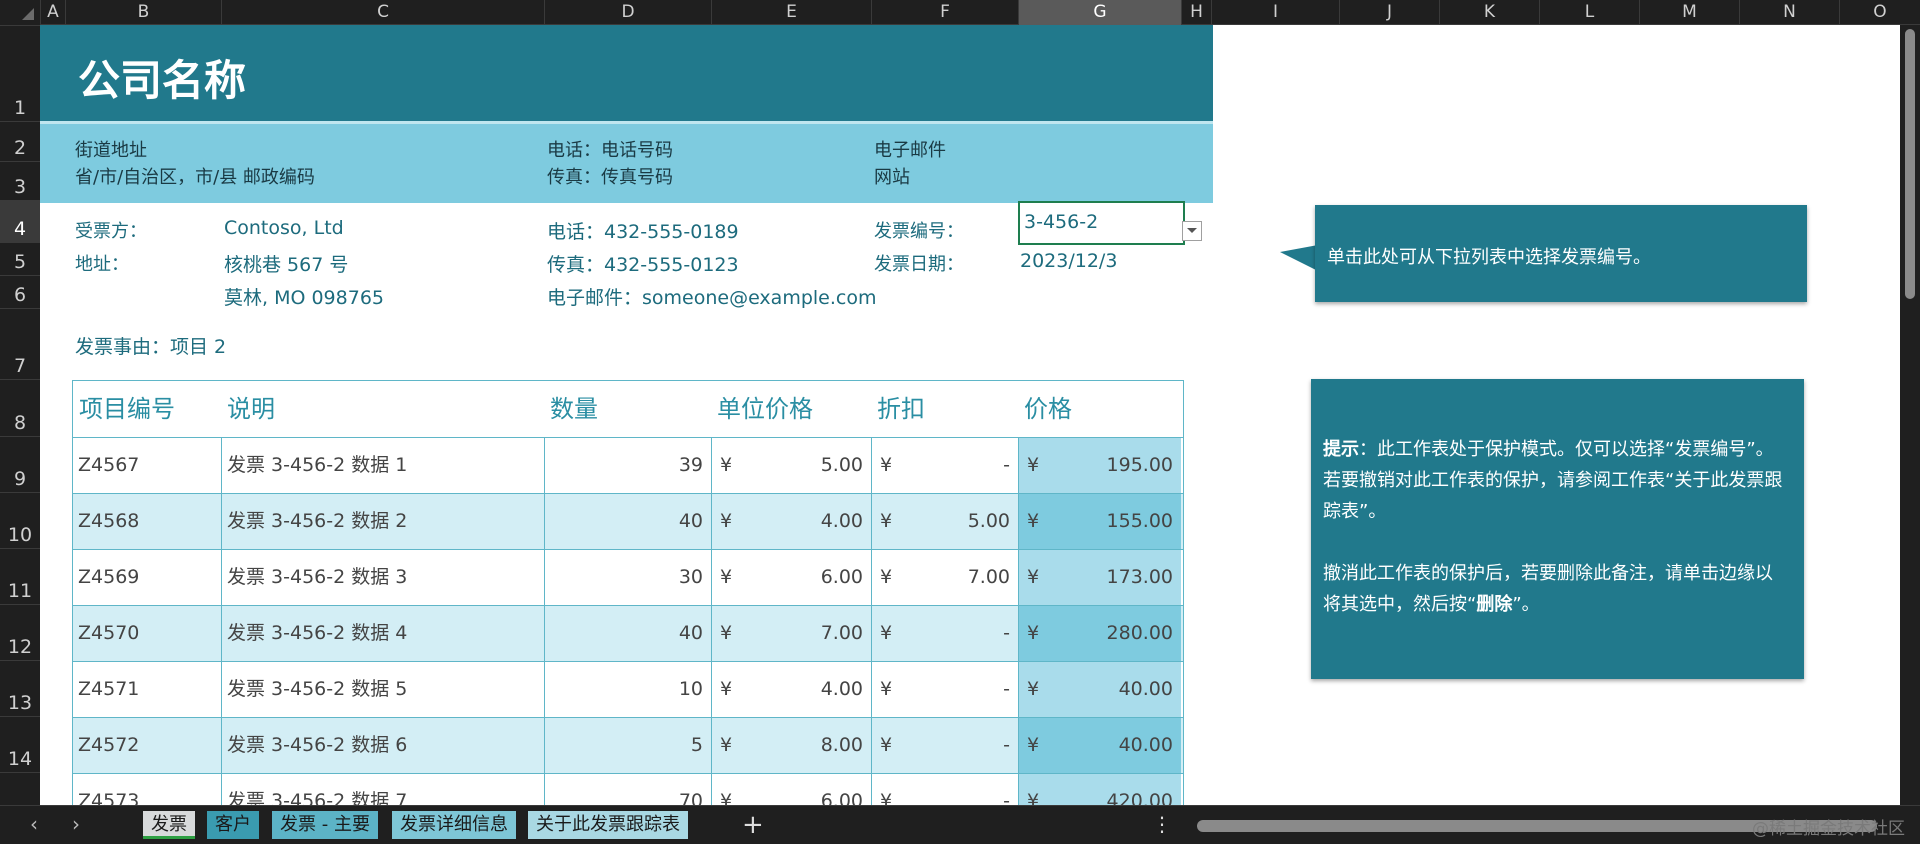 The width and height of the screenshot is (1920, 844). Describe the element at coordinates (791, 409) in the screenshot. I see `header-unit-price: 单位价格` at that location.